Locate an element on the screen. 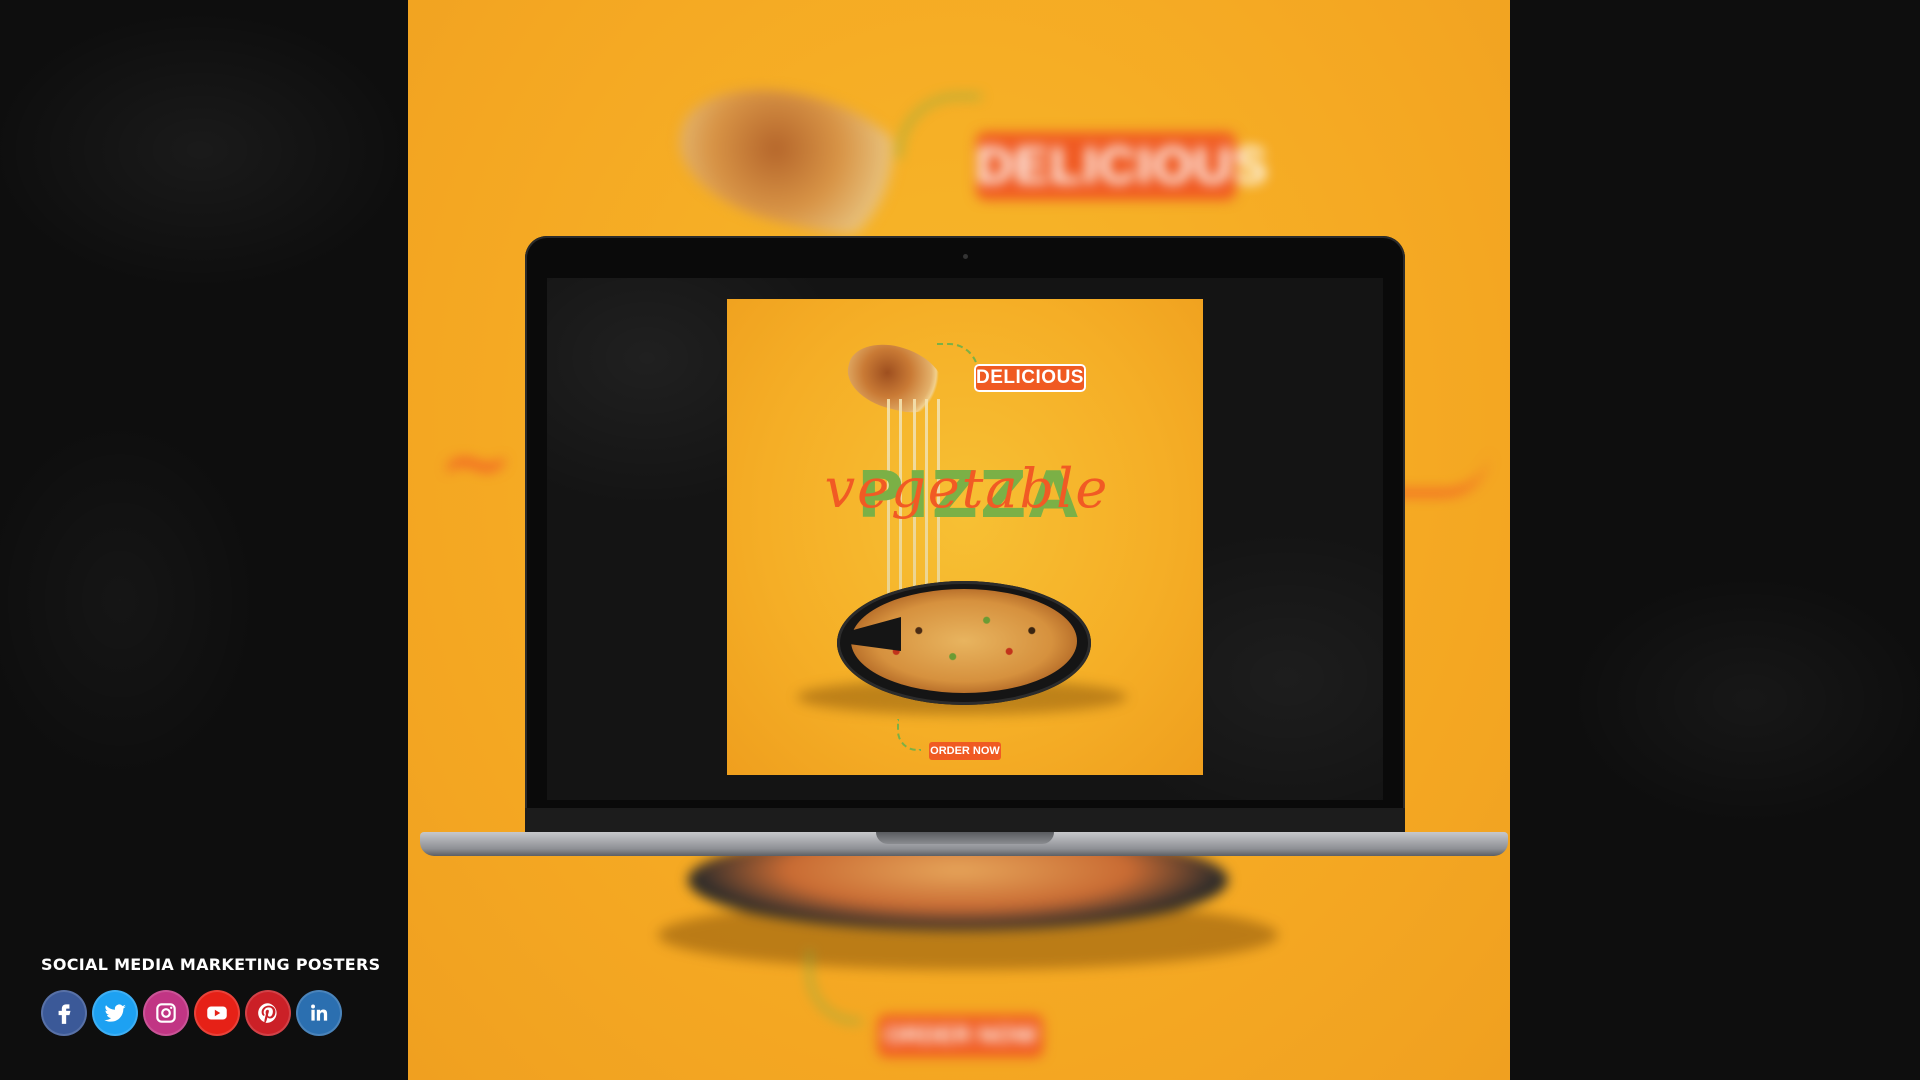 The width and height of the screenshot is (1920, 1080). facebook-icon is located at coordinates (64, 1013).